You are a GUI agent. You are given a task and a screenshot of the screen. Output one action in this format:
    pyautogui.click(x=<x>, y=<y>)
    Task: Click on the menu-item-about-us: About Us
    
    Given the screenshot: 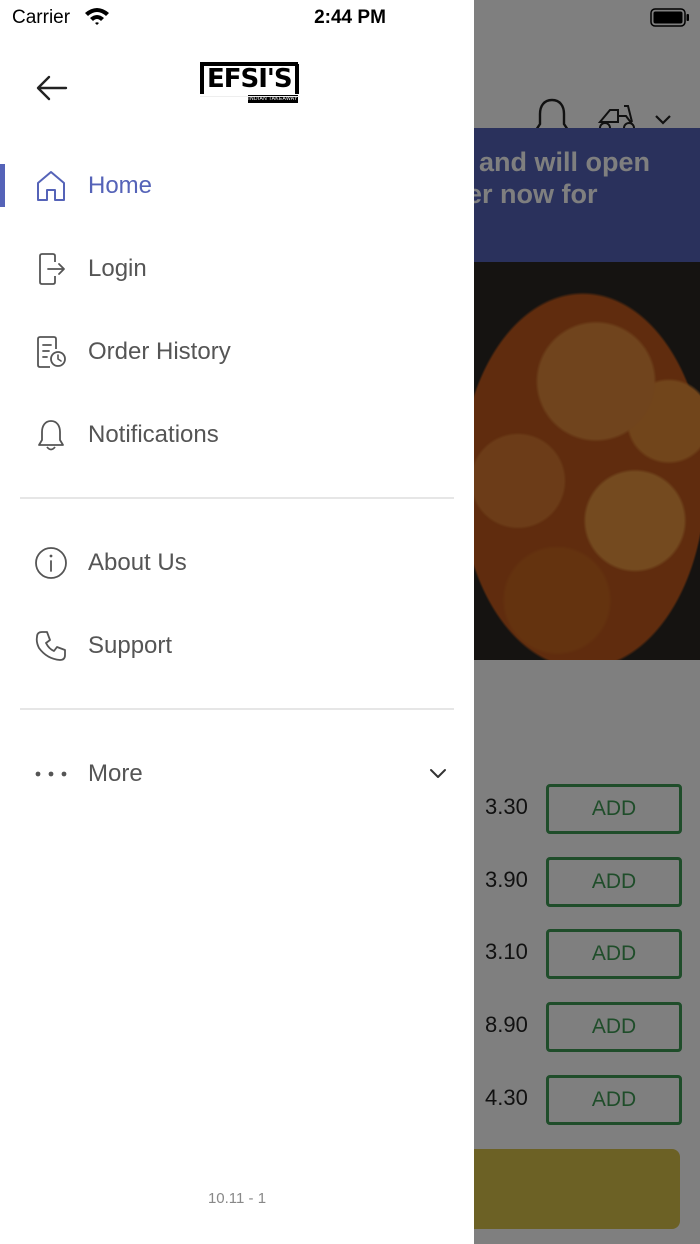 What is the action you would take?
    pyautogui.click(x=237, y=562)
    